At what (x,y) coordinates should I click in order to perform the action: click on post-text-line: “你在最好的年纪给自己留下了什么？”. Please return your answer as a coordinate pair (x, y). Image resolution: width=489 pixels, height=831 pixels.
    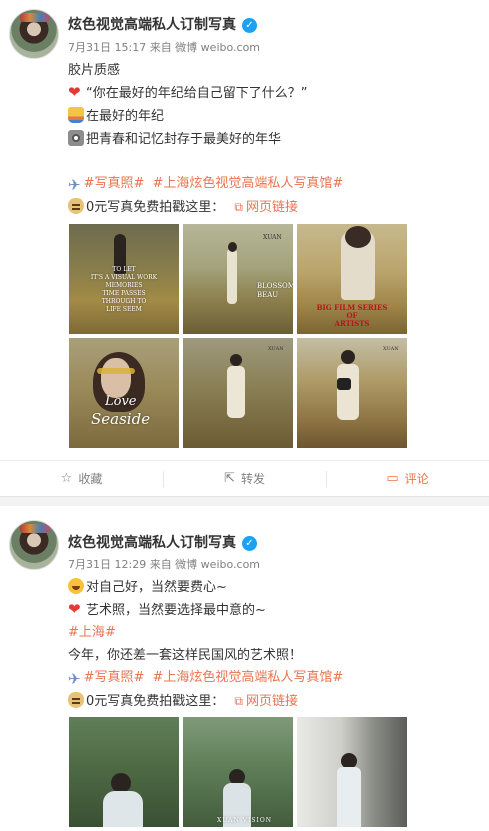
    Looking at the image, I should click on (187, 93).